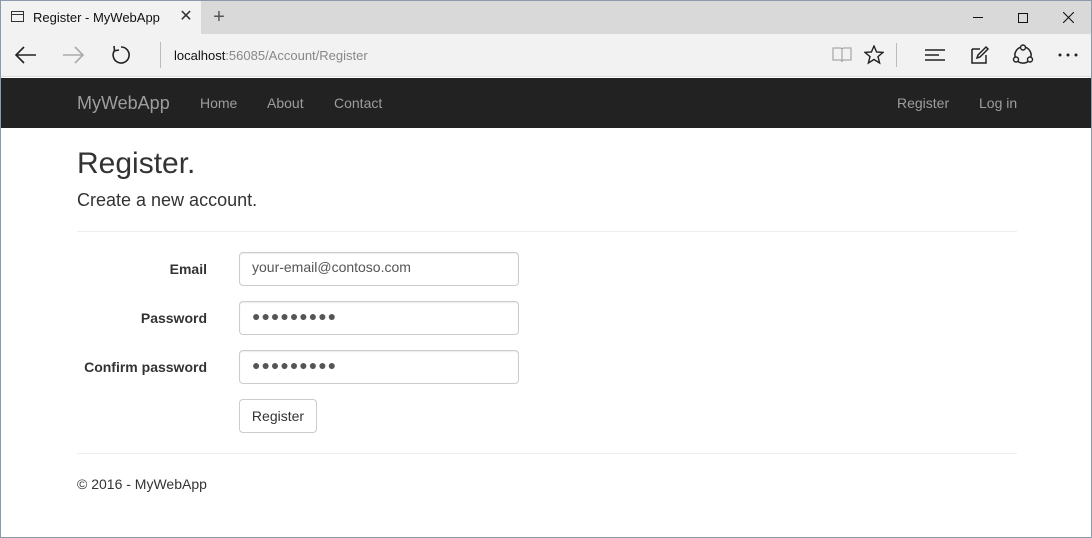 This screenshot has height=538, width=1092. I want to click on register-button: Register, so click(278, 416).